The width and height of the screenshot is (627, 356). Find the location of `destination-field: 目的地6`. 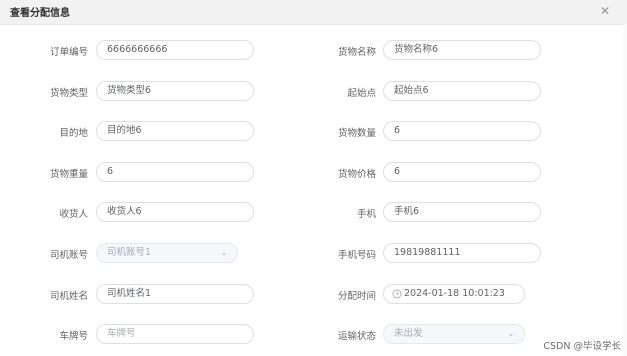

destination-field: 目的地6 is located at coordinates (175, 131).